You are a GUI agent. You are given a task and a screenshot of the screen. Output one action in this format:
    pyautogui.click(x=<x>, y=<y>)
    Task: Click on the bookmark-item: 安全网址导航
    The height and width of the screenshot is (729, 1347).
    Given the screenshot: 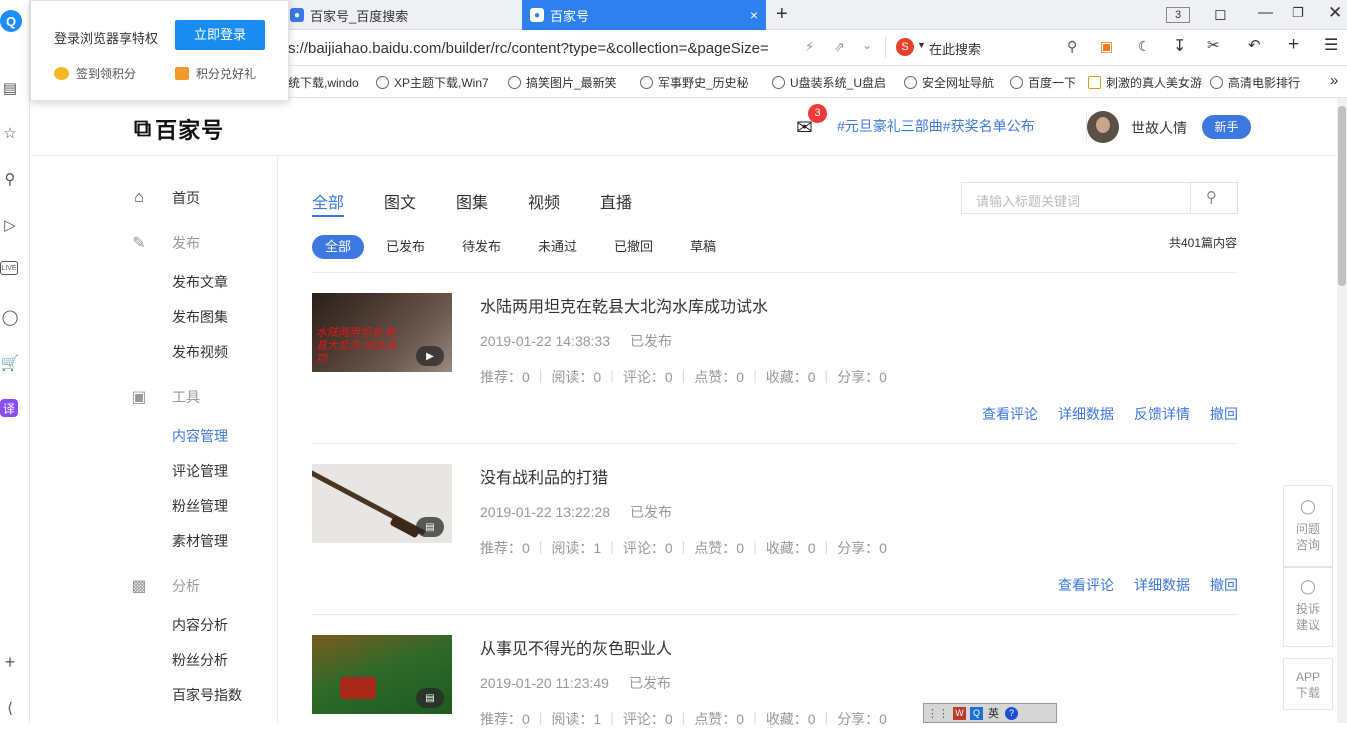 What is the action you would take?
    pyautogui.click(x=954, y=82)
    